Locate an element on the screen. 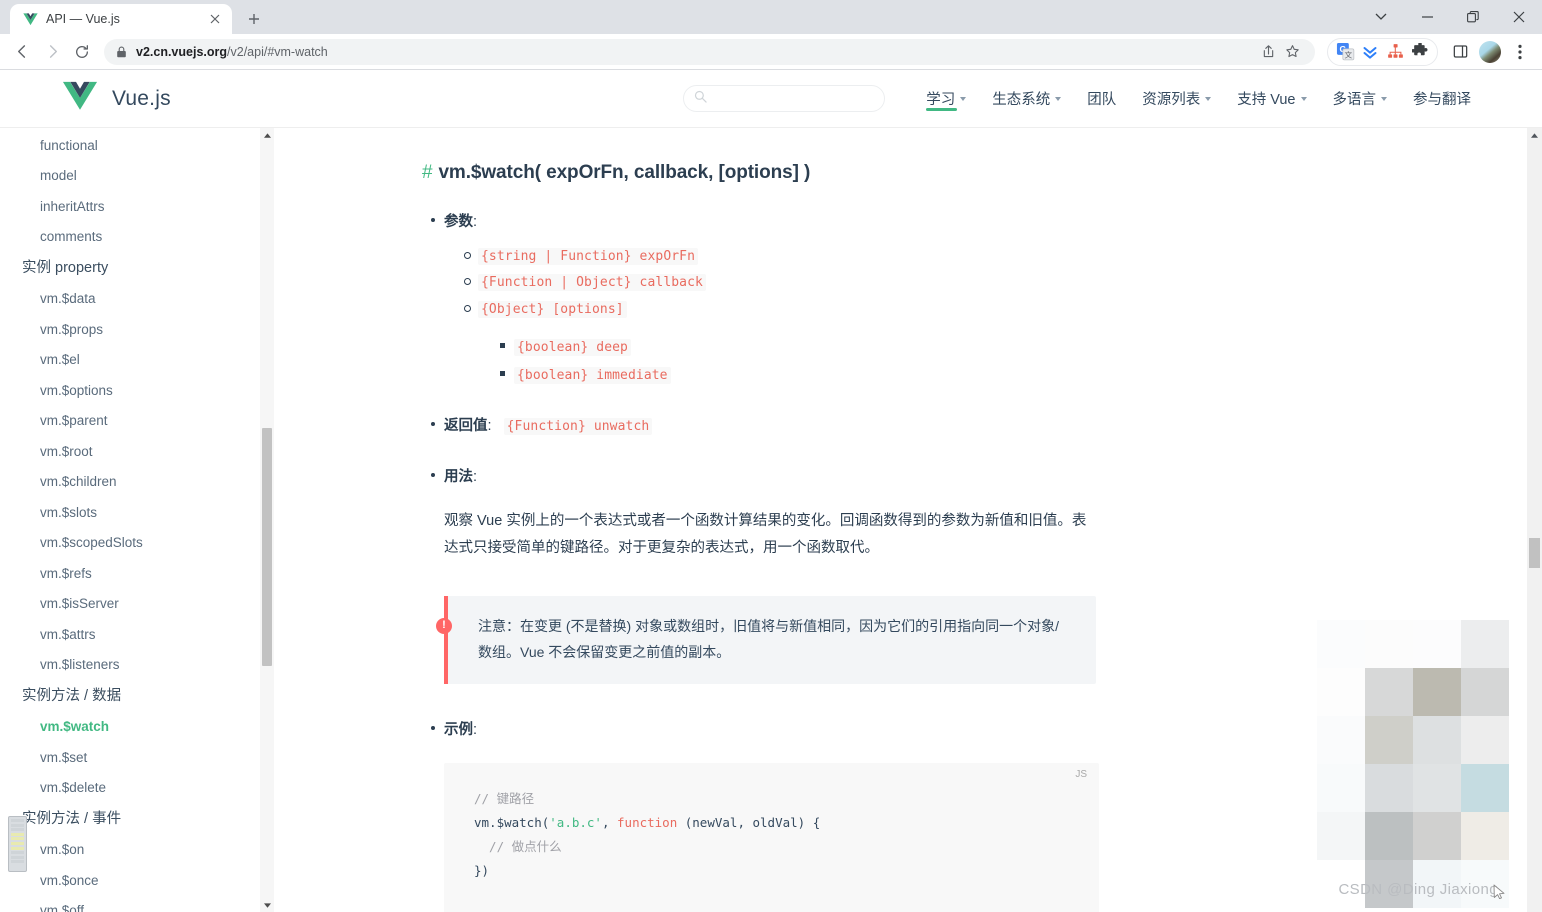 This screenshot has width=1542, height=912. download-chevrons-extension-icon is located at coordinates (1370, 52).